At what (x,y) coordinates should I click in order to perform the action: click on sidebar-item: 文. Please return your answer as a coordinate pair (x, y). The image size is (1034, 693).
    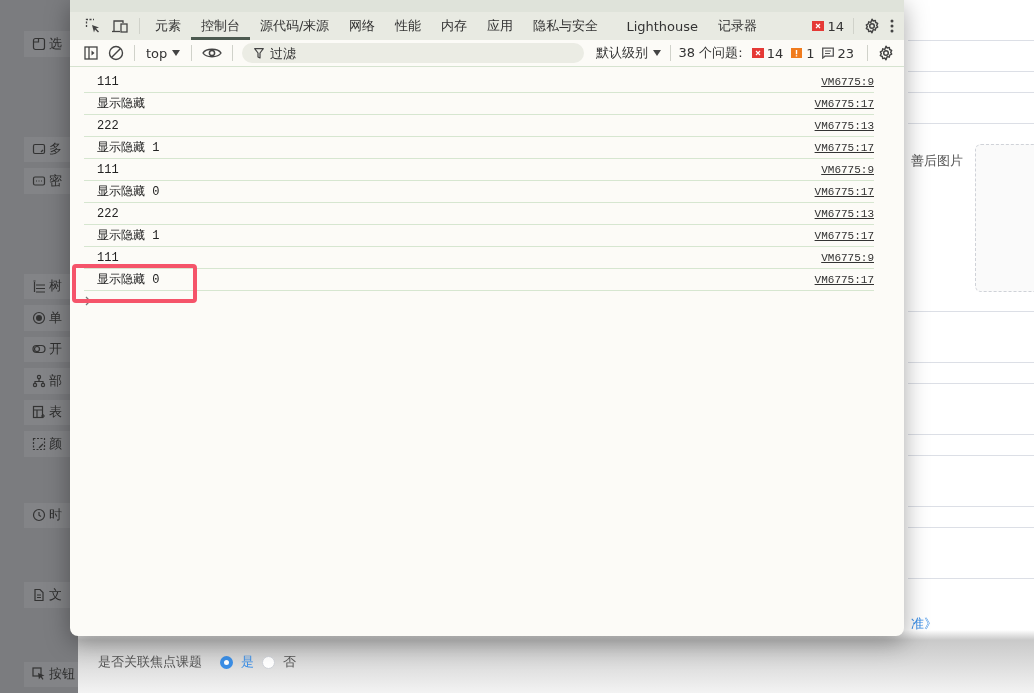
    Looking at the image, I should click on (47, 595).